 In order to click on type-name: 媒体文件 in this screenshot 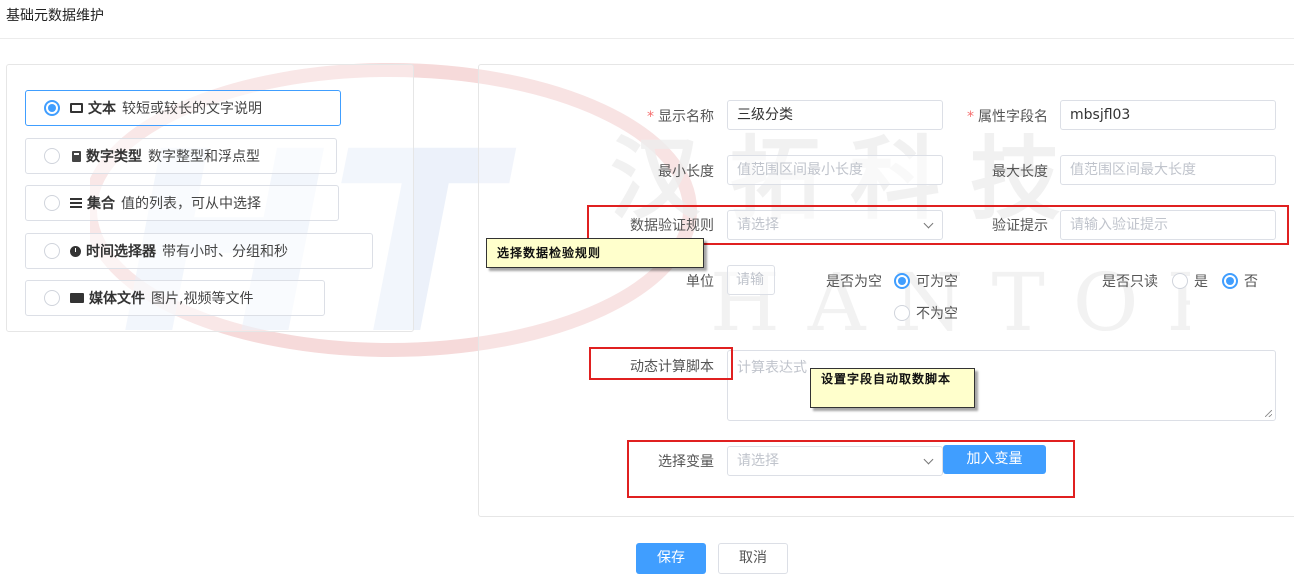, I will do `click(117, 299)`.